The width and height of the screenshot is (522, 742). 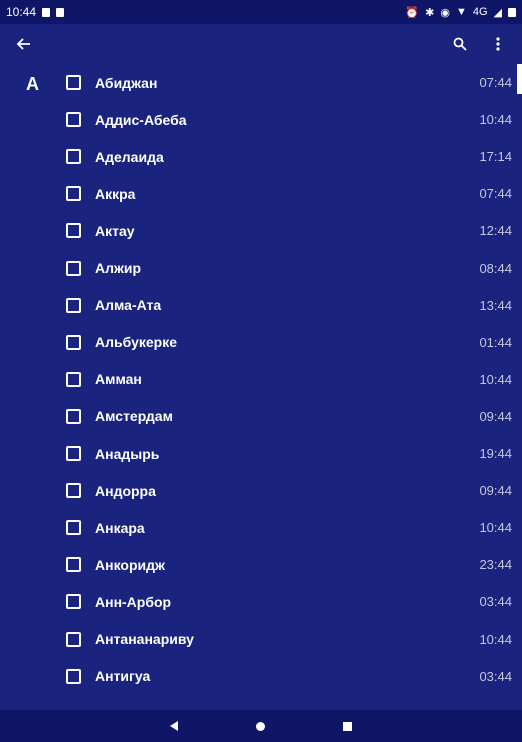 I want to click on list-item: Аккра 07:44, so click(x=261, y=193).